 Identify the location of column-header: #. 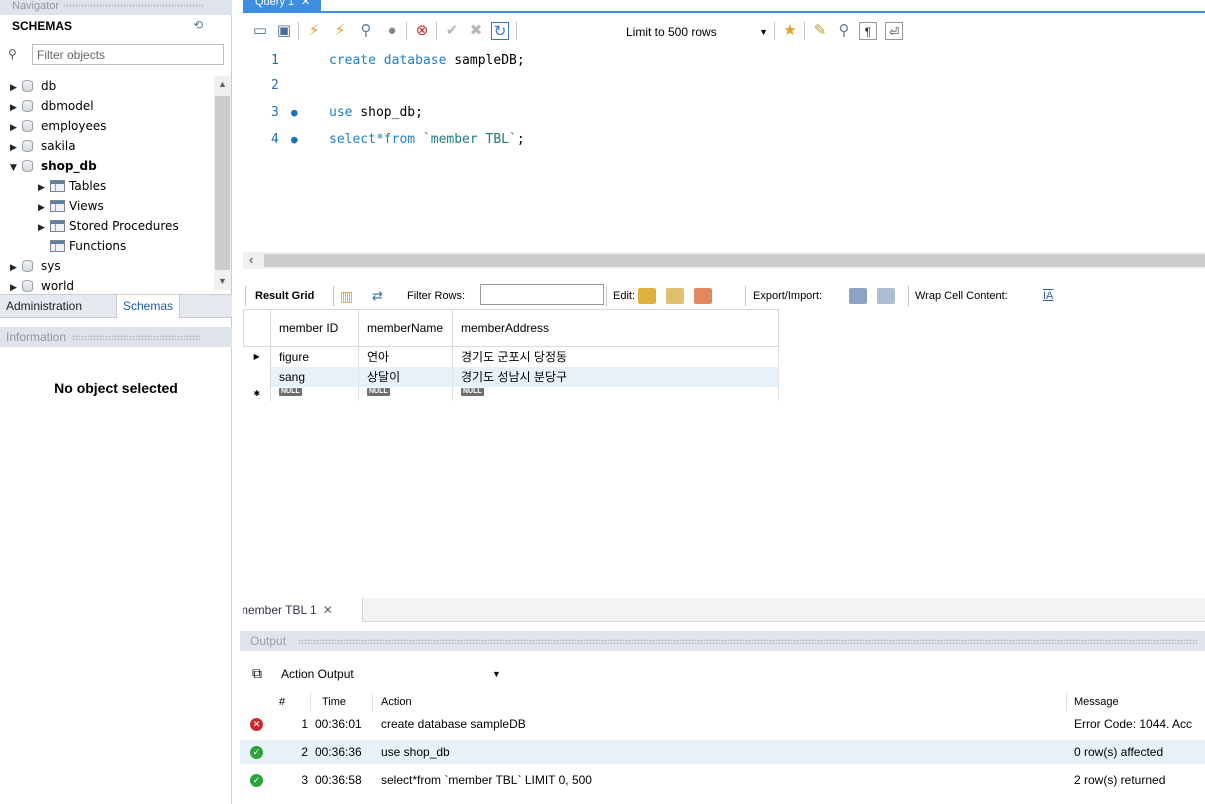
(282, 702).